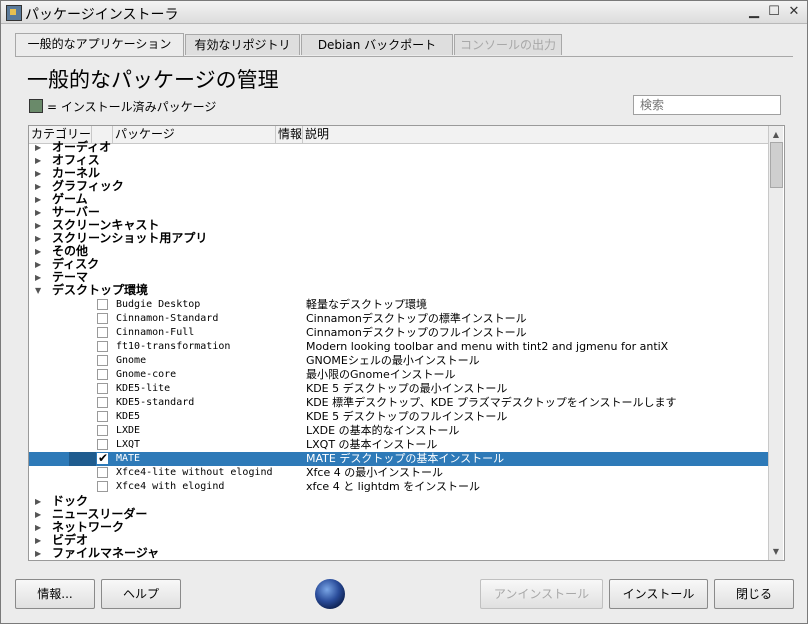 The height and width of the screenshot is (624, 808). What do you see at coordinates (404, 12) in the screenshot?
I see `title-bar: パッケージインストーラ ▁ ☐ ✕` at bounding box center [404, 12].